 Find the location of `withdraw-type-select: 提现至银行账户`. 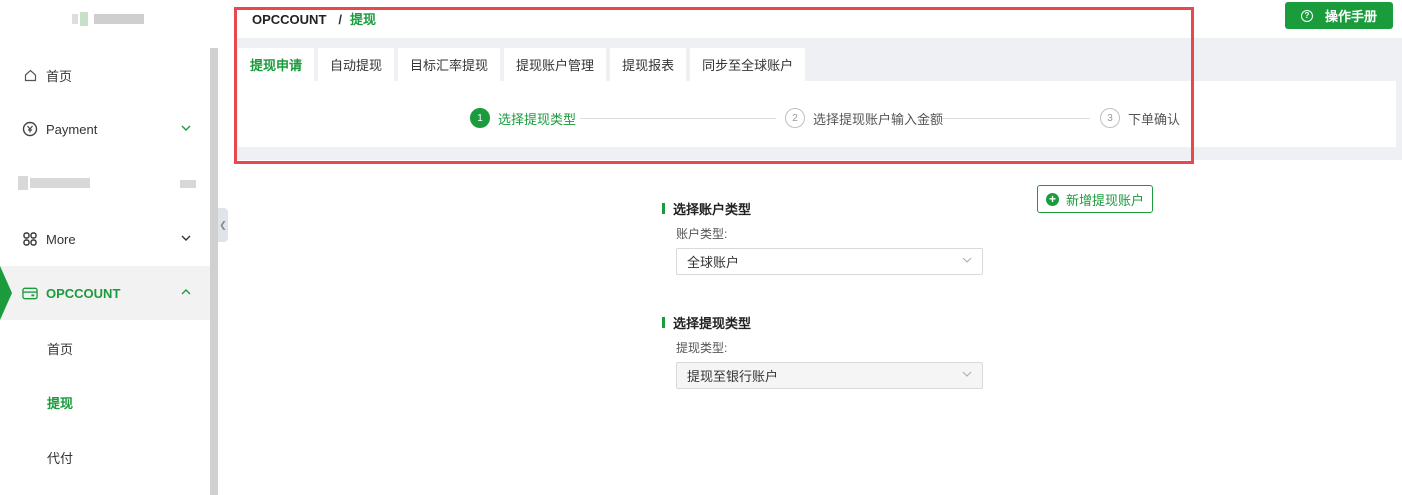

withdraw-type-select: 提现至银行账户 is located at coordinates (829, 375).